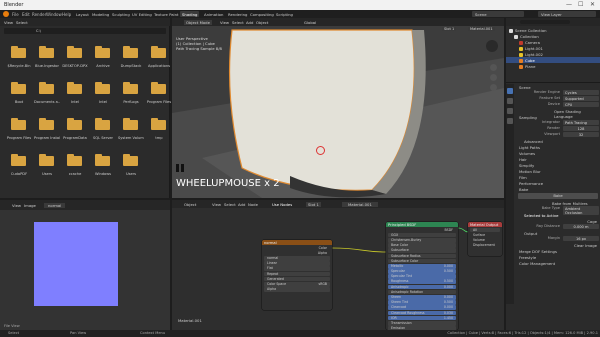 The height and width of the screenshot is (337, 600). I want to click on scene-selector: Scene, so click(498, 14).